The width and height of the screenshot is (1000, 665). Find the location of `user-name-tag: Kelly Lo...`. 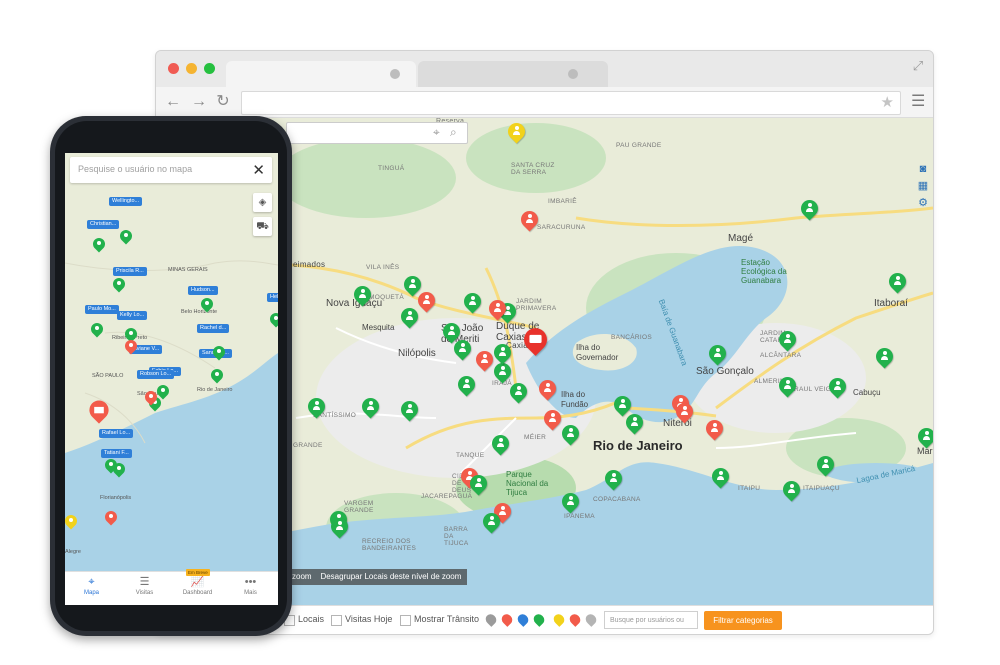

user-name-tag: Kelly Lo... is located at coordinates (132, 315).